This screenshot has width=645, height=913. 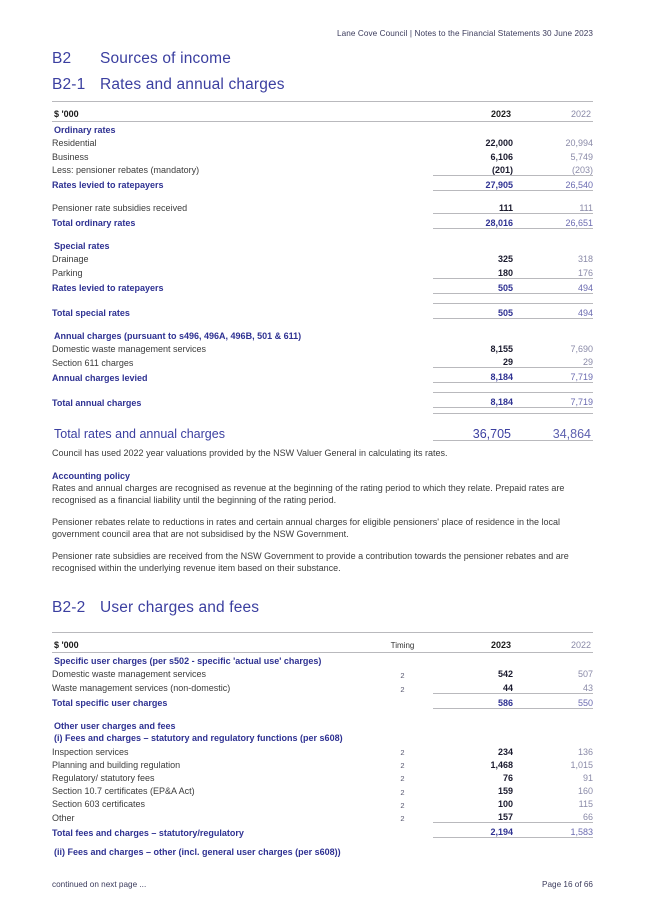 I want to click on row-label: Drainage, so click(x=70, y=259).